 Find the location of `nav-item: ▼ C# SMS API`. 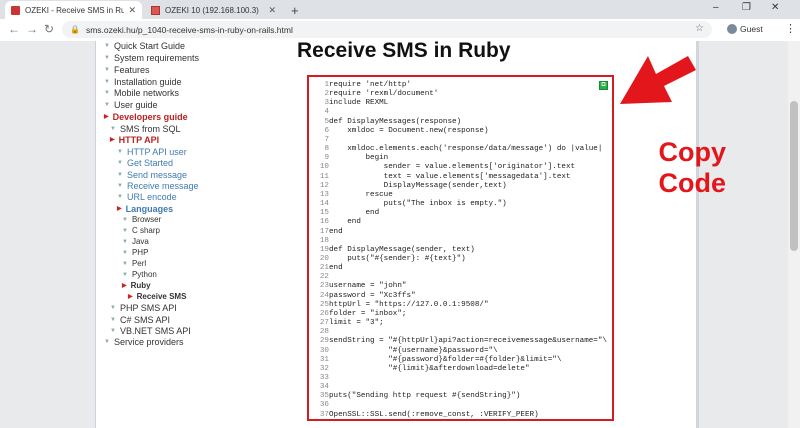

nav-item: ▼ C# SMS API is located at coordinates (140, 320).